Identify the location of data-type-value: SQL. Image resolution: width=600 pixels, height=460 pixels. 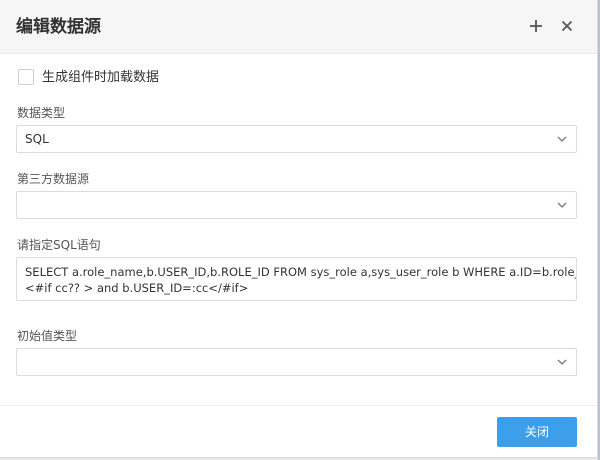
(37, 139).